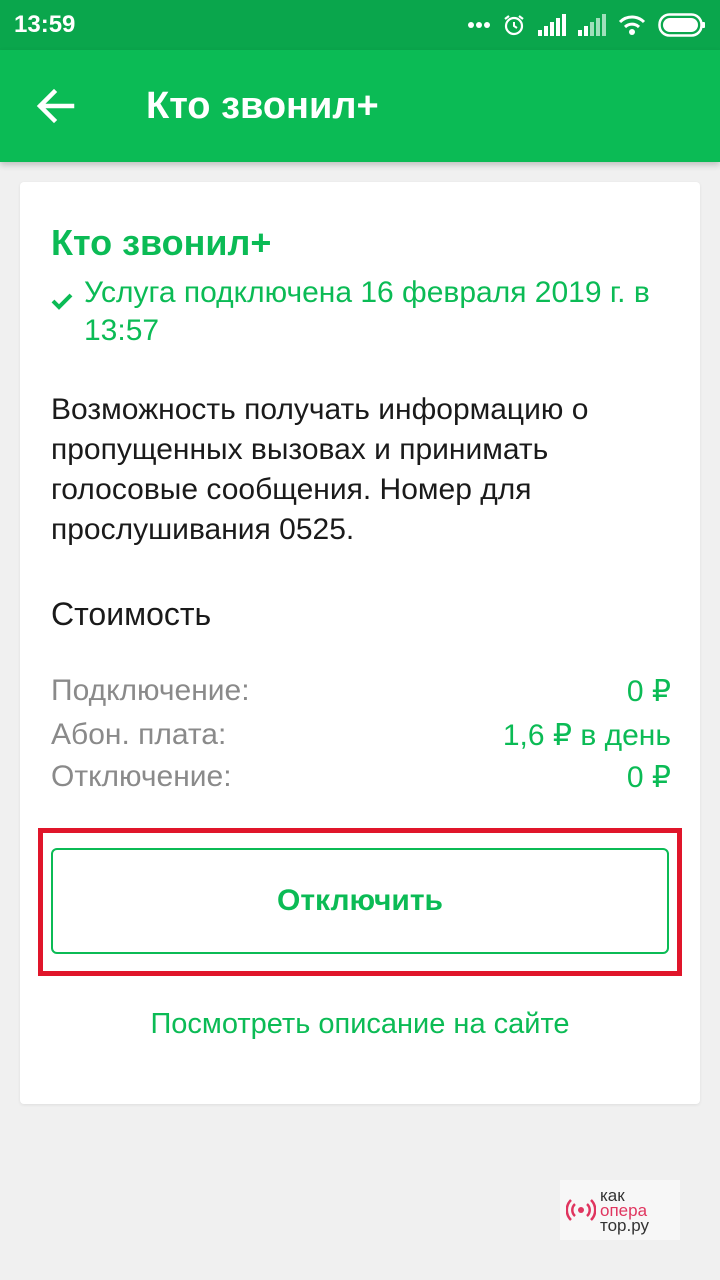 This screenshot has width=720, height=1280. What do you see at coordinates (262, 105) in the screenshot?
I see `page-title: Кто звонил+` at bounding box center [262, 105].